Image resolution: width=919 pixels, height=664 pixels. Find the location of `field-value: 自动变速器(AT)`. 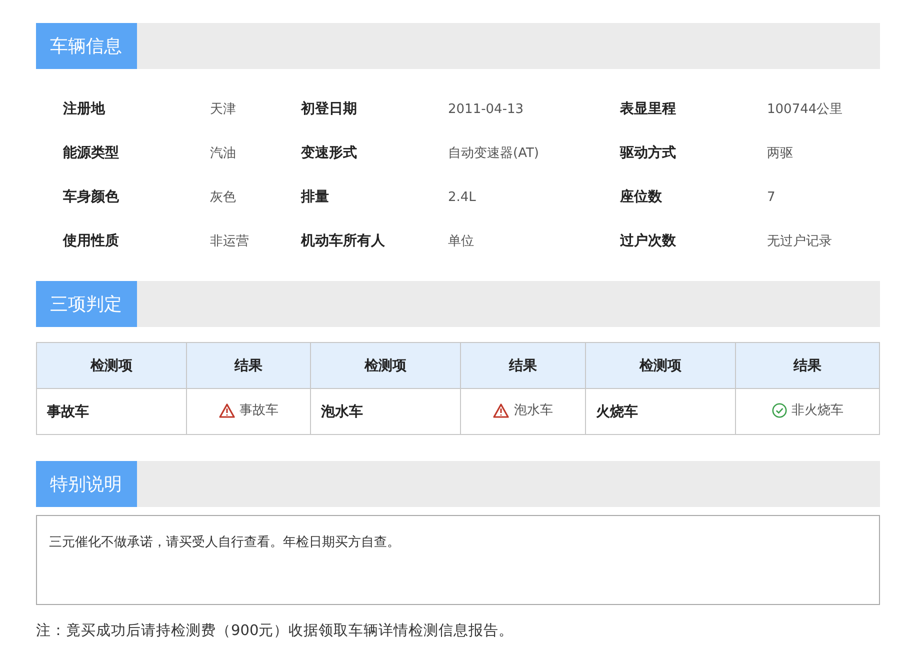

field-value: 自动变速器(AT) is located at coordinates (494, 154).